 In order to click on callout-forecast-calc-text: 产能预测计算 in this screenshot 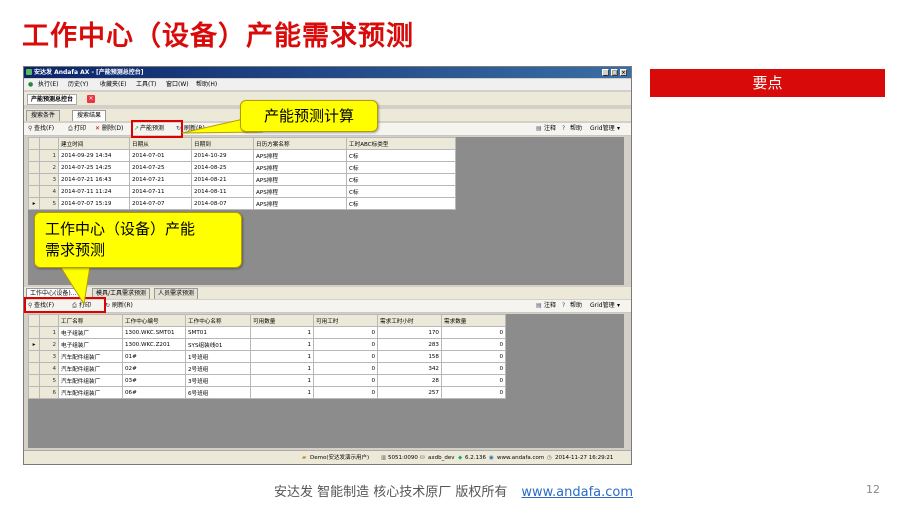, I will do `click(308, 116)`.